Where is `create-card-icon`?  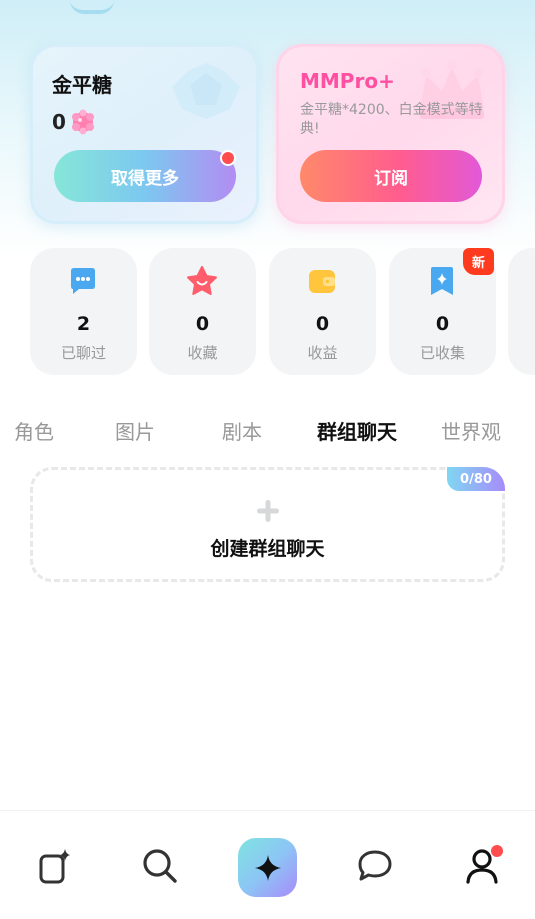 create-card-icon is located at coordinates (55, 866).